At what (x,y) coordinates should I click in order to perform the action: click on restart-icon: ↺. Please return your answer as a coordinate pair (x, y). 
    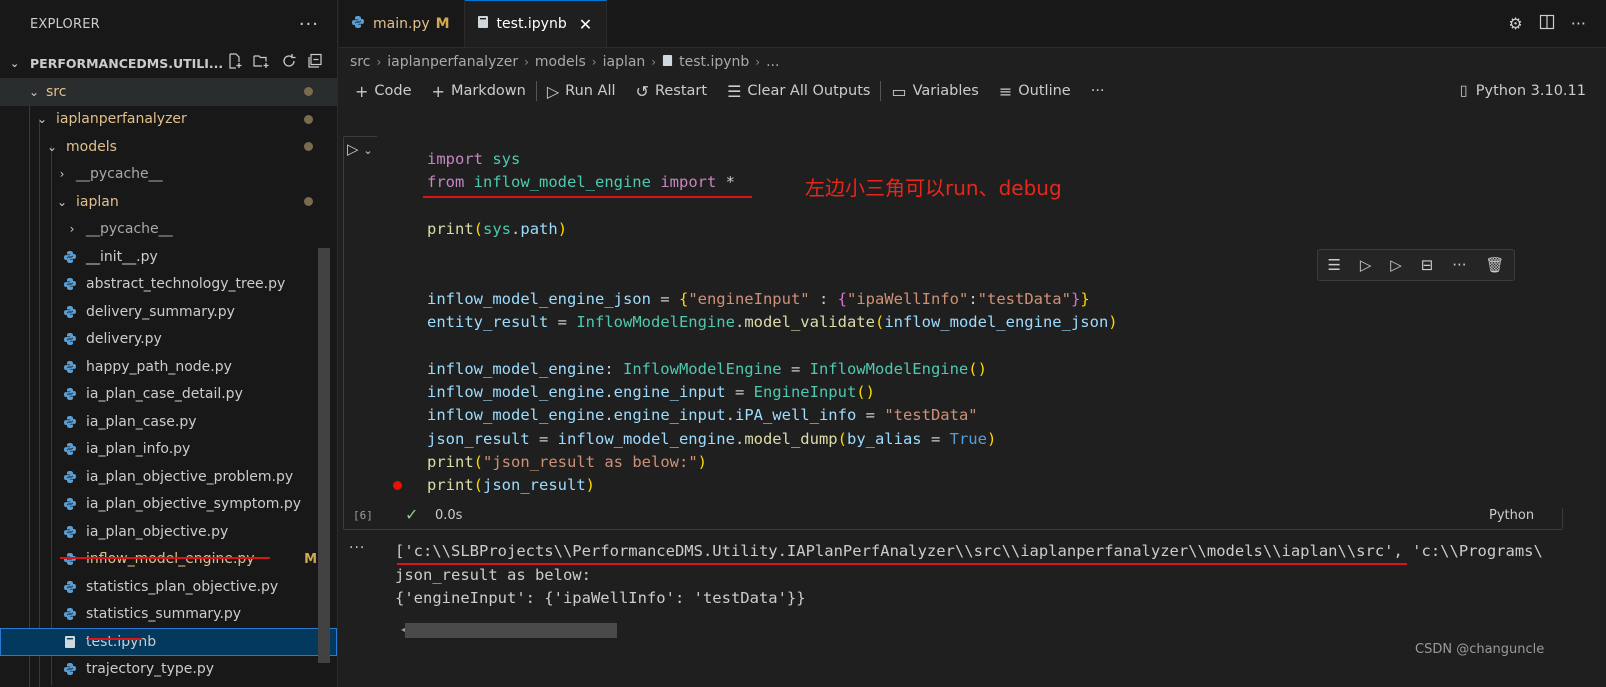
    Looking at the image, I should click on (642, 91).